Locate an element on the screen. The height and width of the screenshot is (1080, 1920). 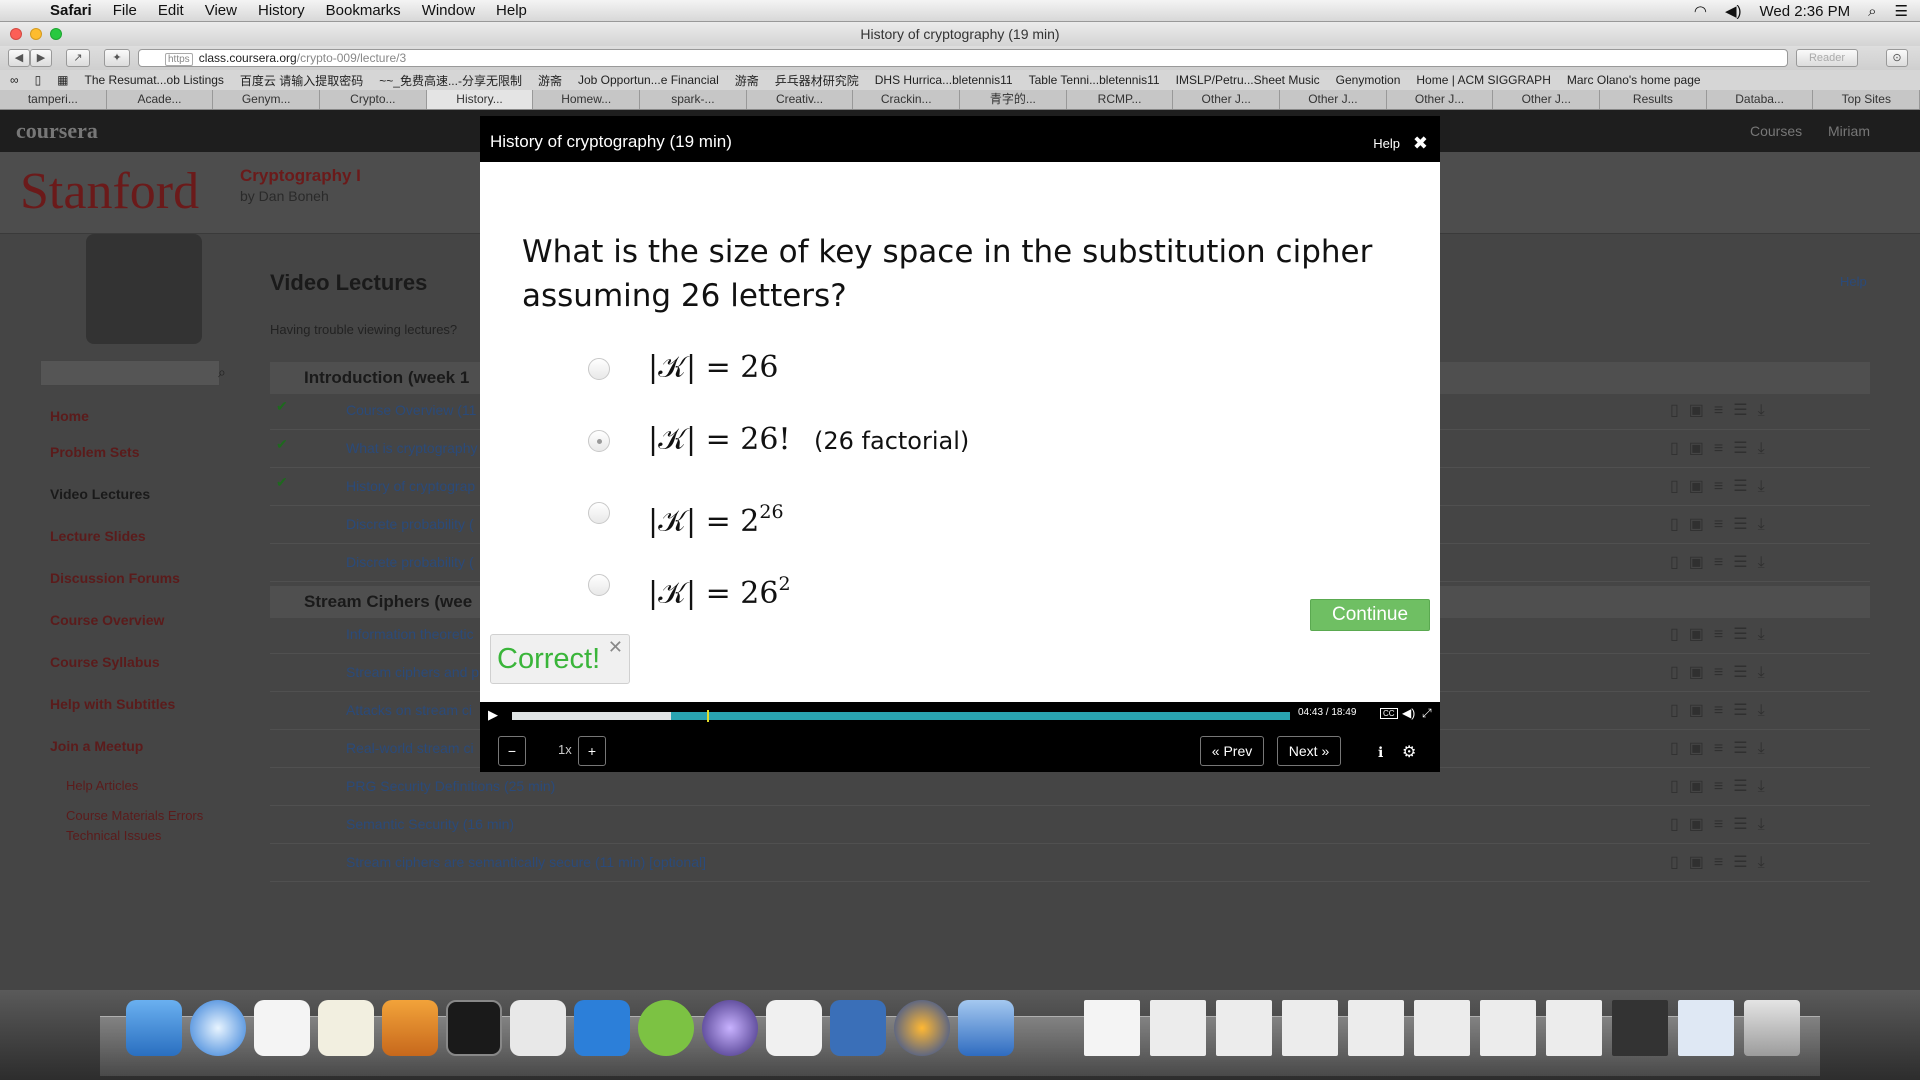
tab: Results is located at coordinates (1653, 99).